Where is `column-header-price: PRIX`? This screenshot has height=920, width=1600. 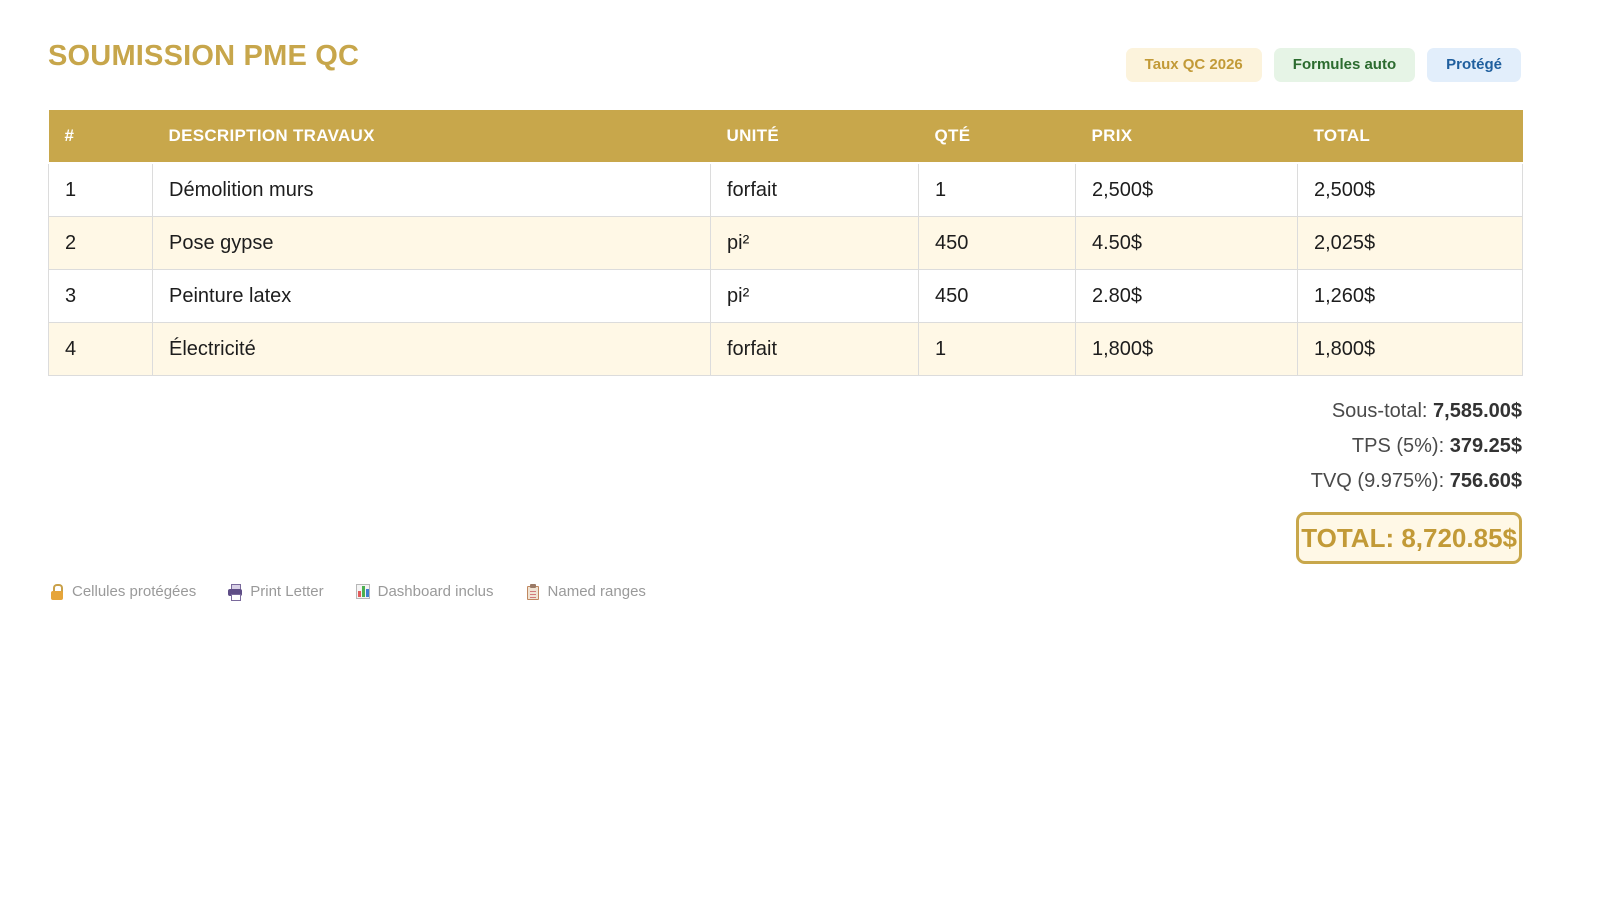 column-header-price: PRIX is located at coordinates (1186, 137).